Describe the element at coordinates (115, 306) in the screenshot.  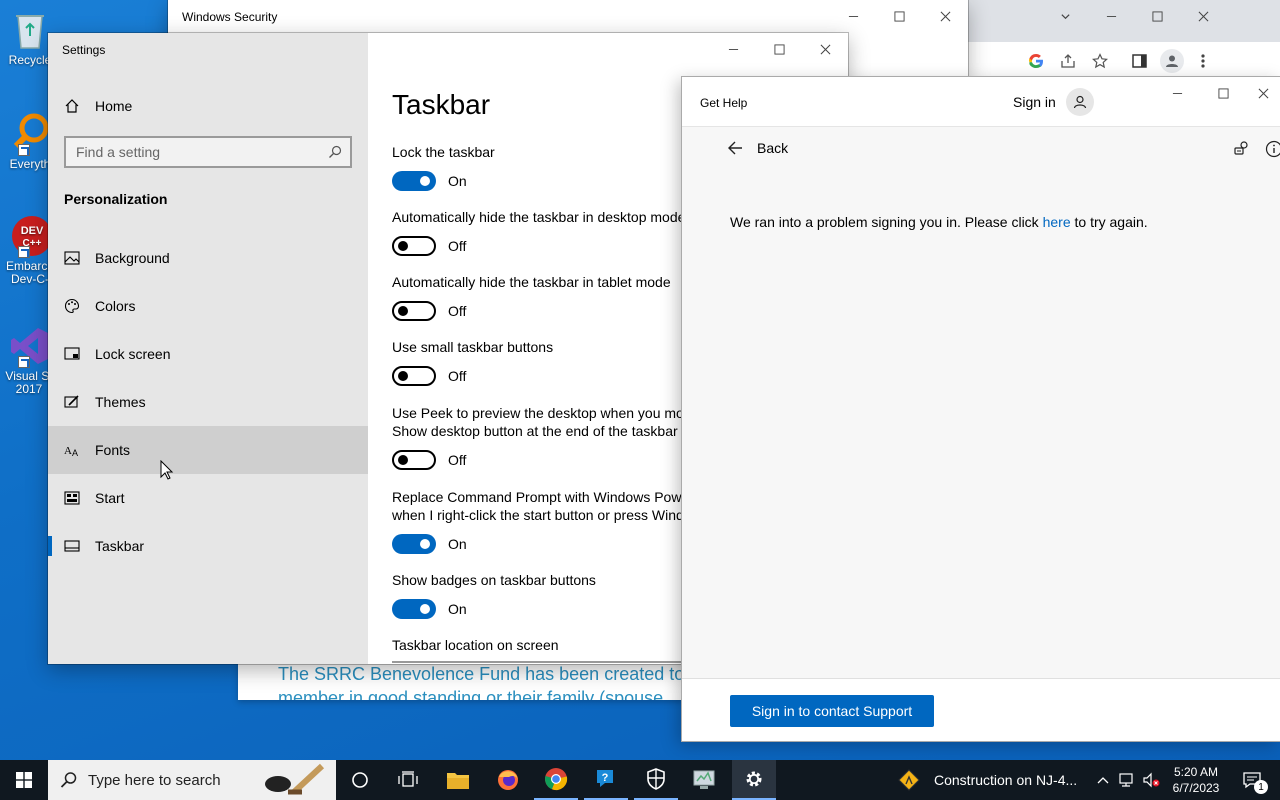
I see `nav-label: Colors` at that location.